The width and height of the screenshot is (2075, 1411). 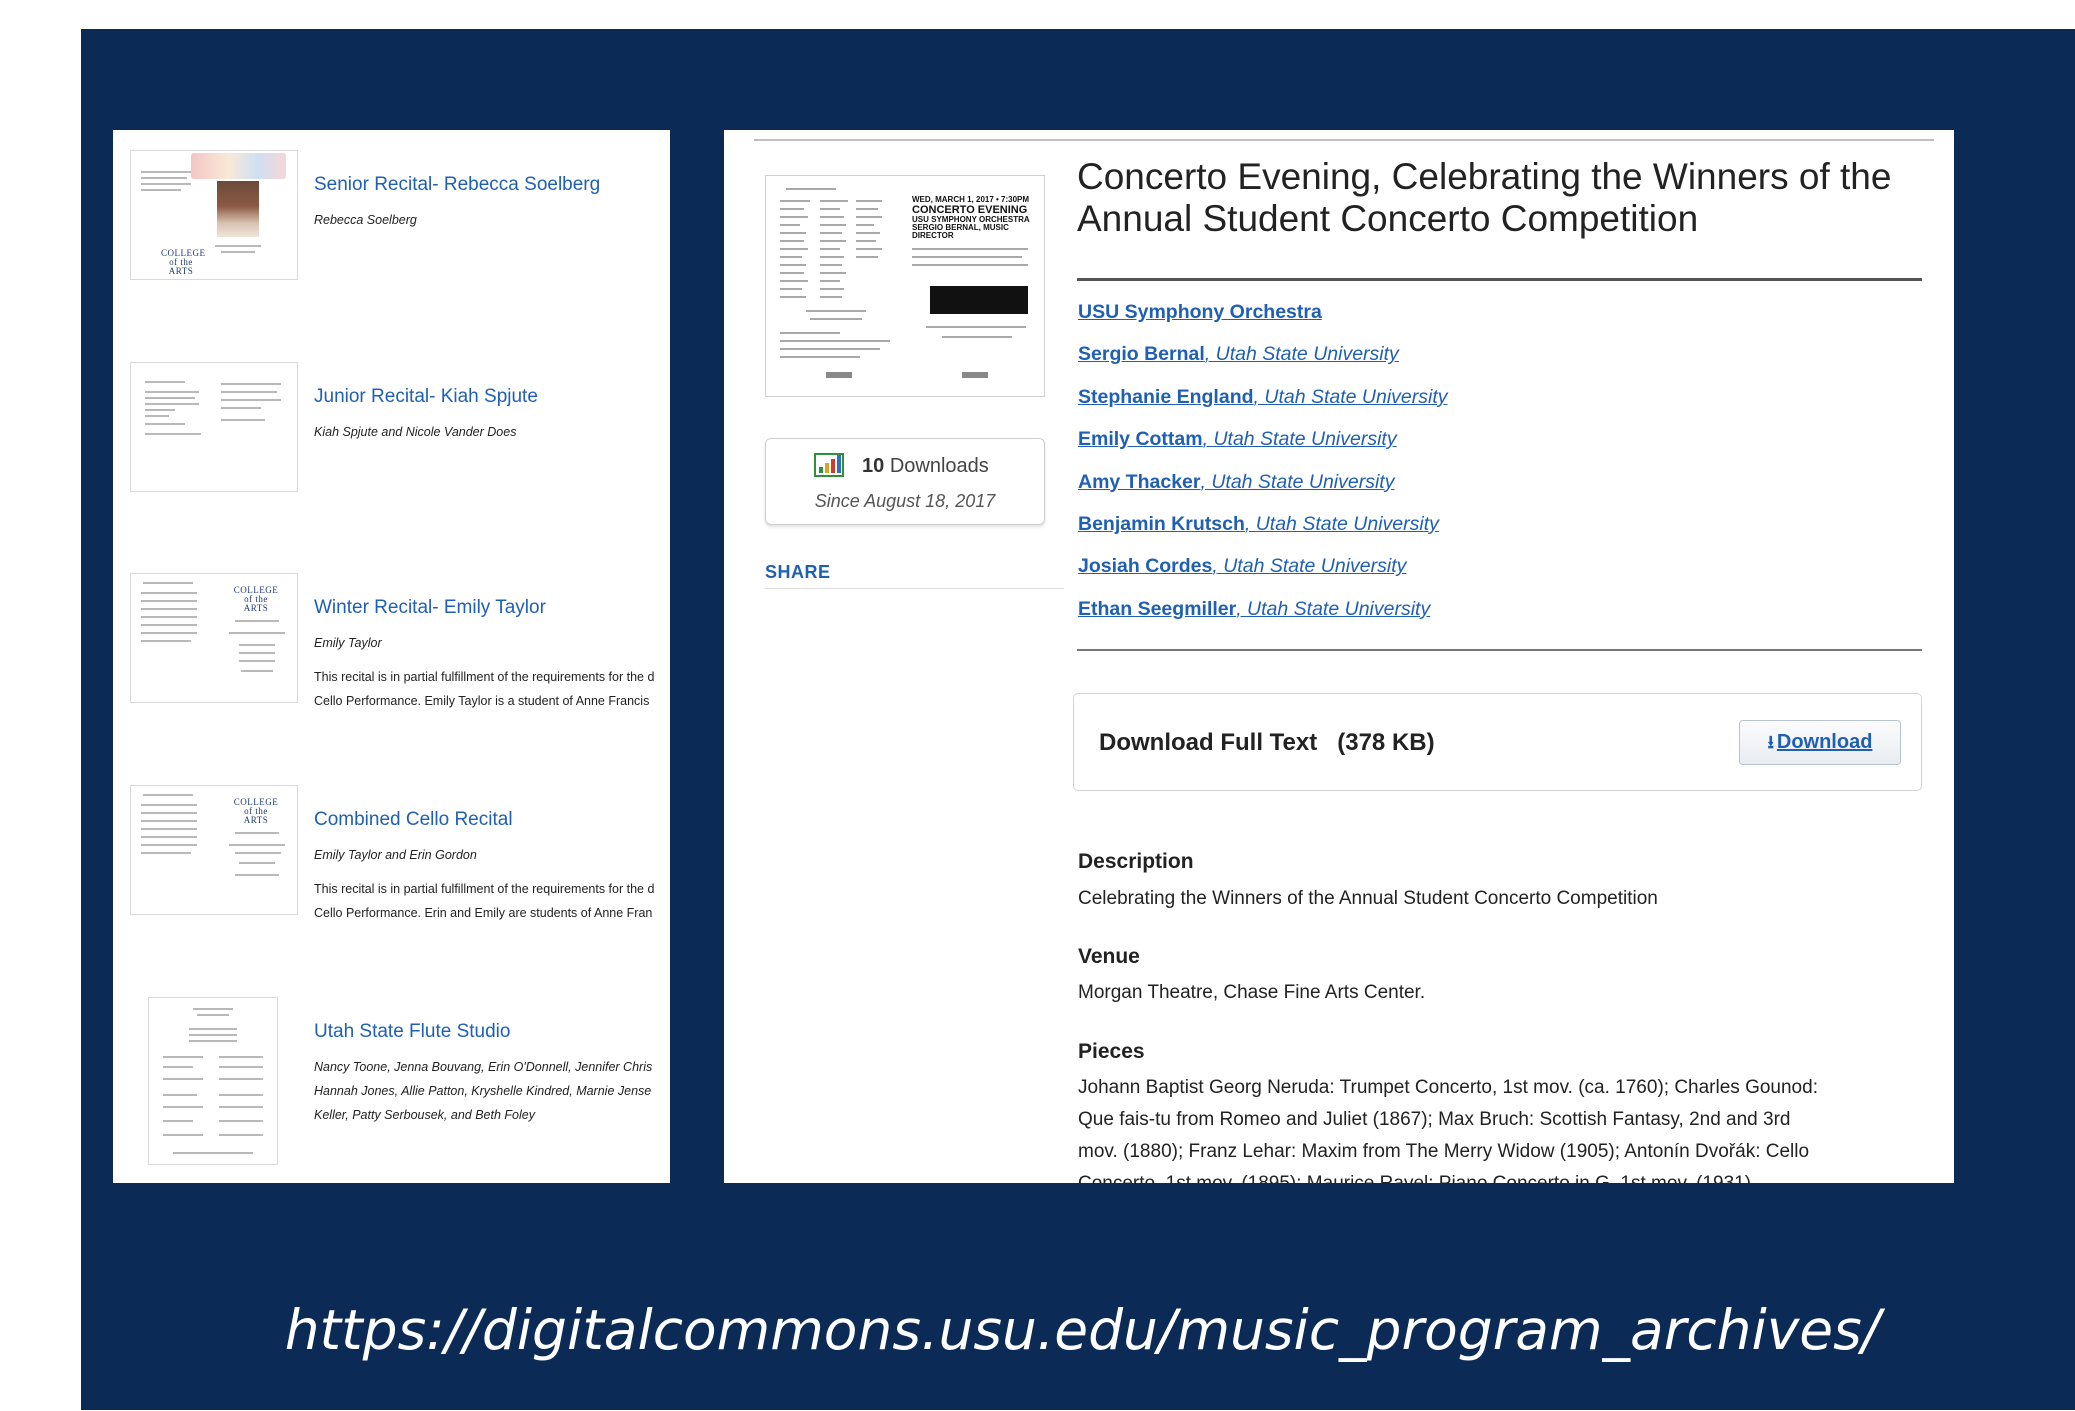 What do you see at coordinates (1820, 742) in the screenshot?
I see `download-button: ⭳ Download` at bounding box center [1820, 742].